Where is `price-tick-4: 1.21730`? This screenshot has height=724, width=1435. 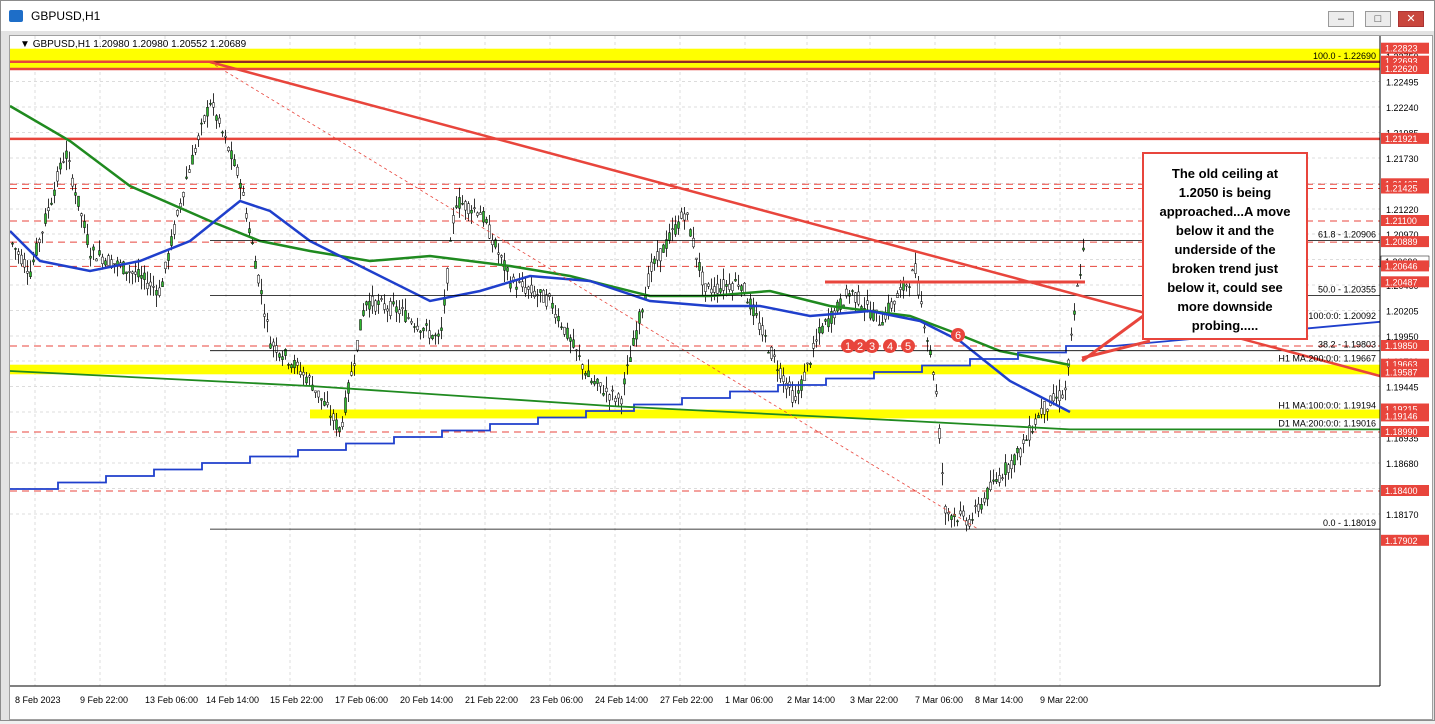
price-tick-4: 1.21730 is located at coordinates (1402, 159).